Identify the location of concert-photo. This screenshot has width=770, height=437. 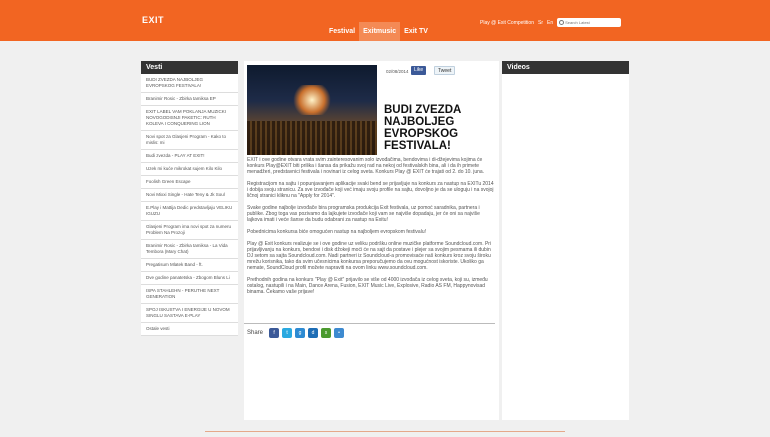
(312, 110).